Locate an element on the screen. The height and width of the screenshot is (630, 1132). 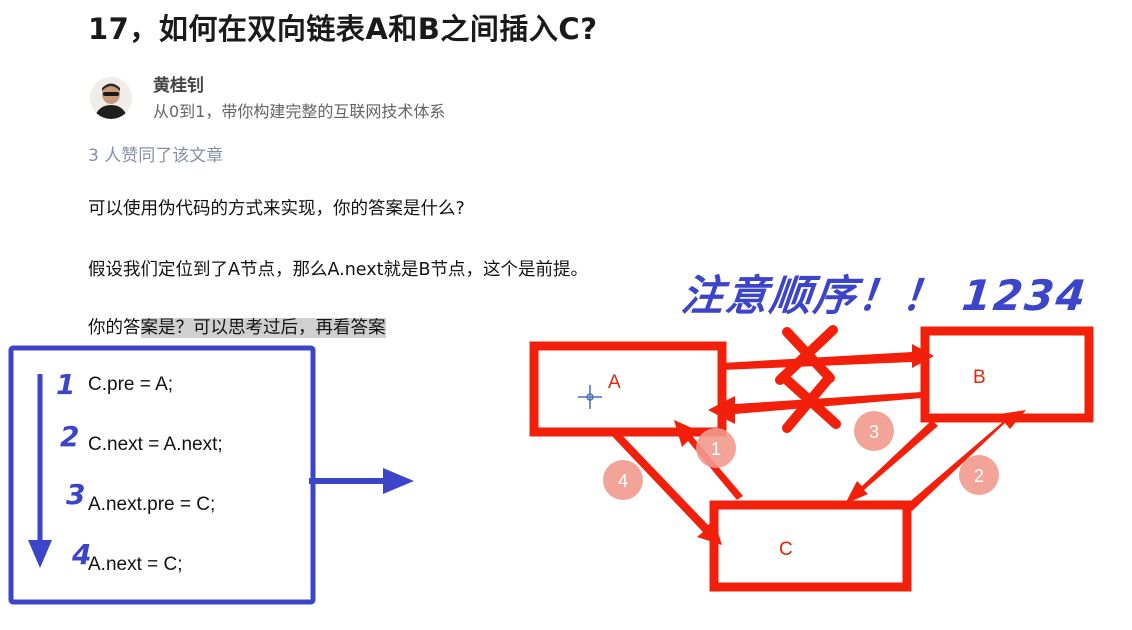
code-line-4: A.next = C; is located at coordinates (135, 564).